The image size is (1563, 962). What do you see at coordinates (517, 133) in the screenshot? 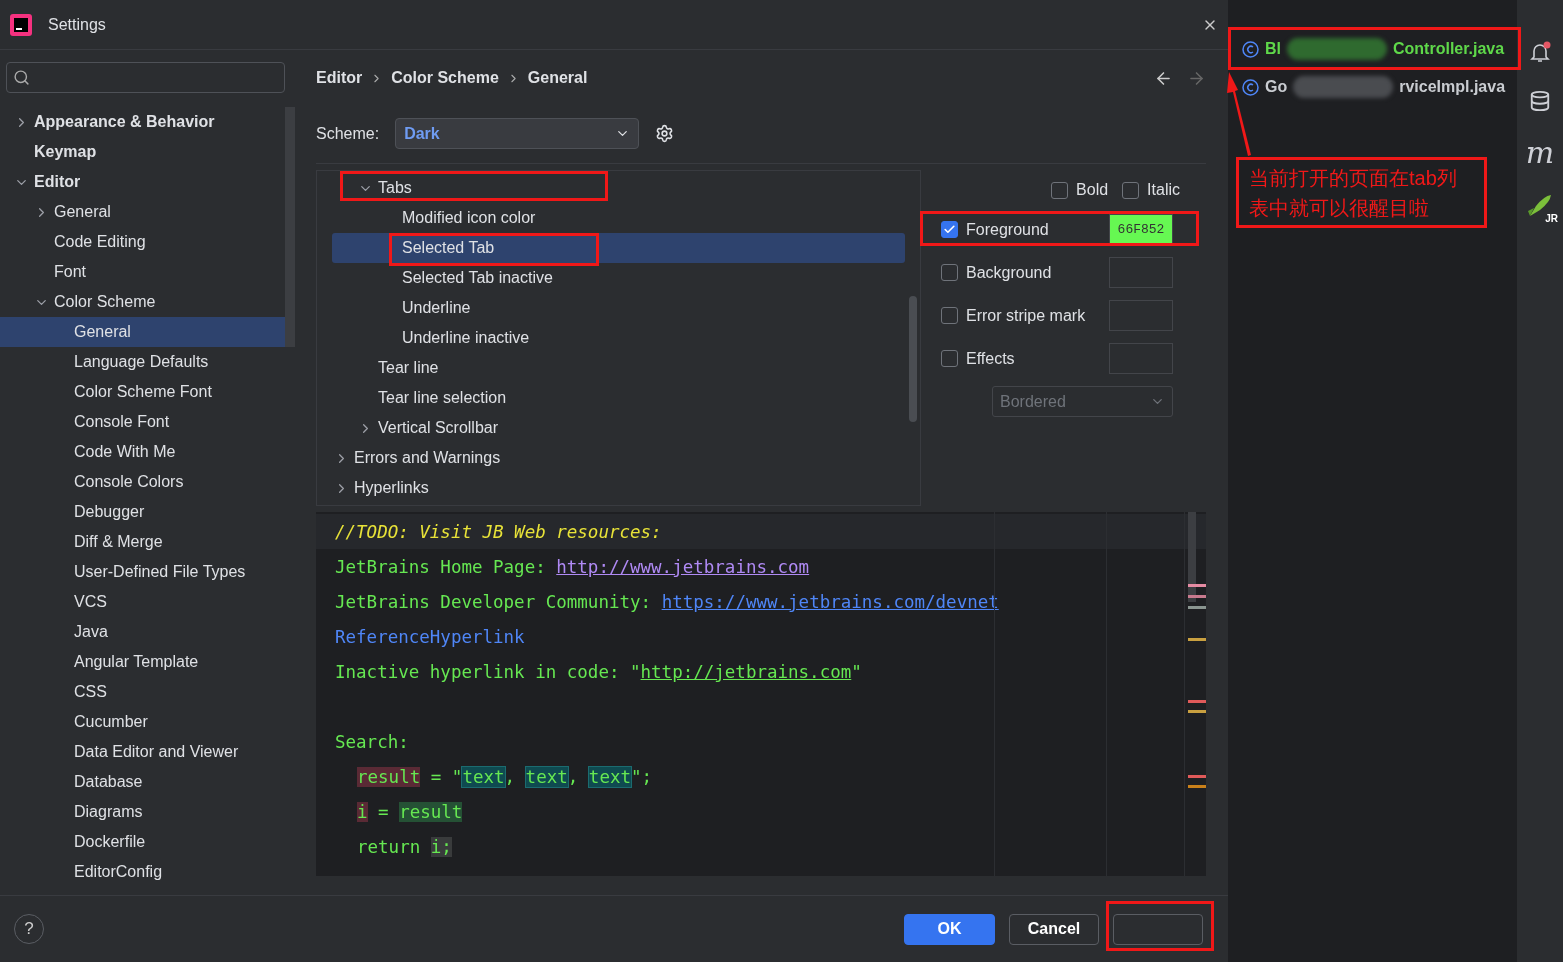
I see `scheme-dropdown: Dark` at bounding box center [517, 133].